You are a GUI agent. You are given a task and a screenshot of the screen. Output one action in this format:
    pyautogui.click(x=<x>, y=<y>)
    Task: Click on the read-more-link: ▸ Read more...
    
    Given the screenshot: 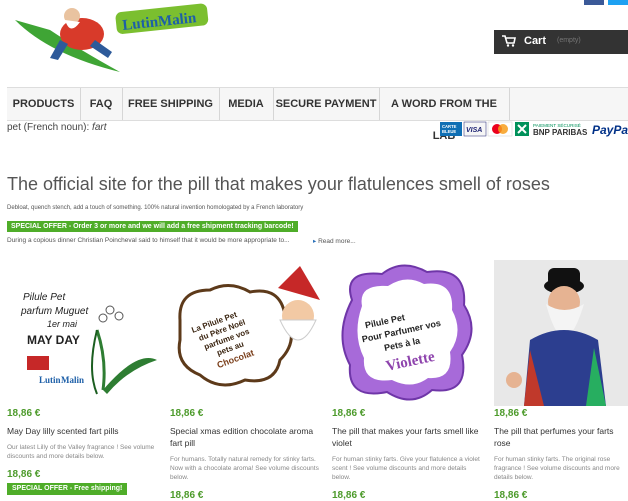 What is the action you would take?
    pyautogui.click(x=334, y=241)
    